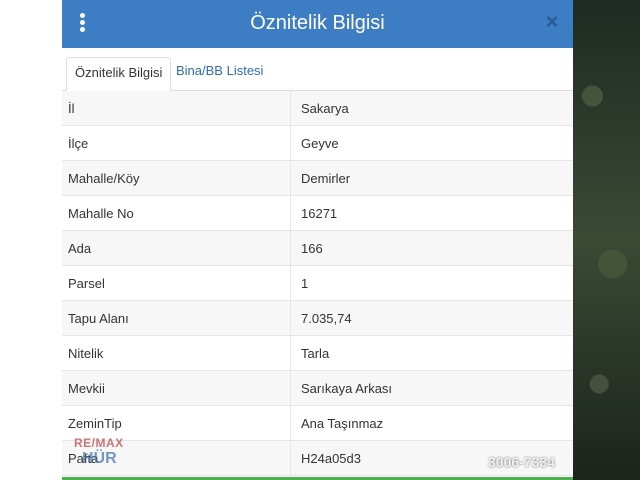 The image size is (640, 480). What do you see at coordinates (176, 213) in the screenshot?
I see `attribute-key: Mahalle No` at bounding box center [176, 213].